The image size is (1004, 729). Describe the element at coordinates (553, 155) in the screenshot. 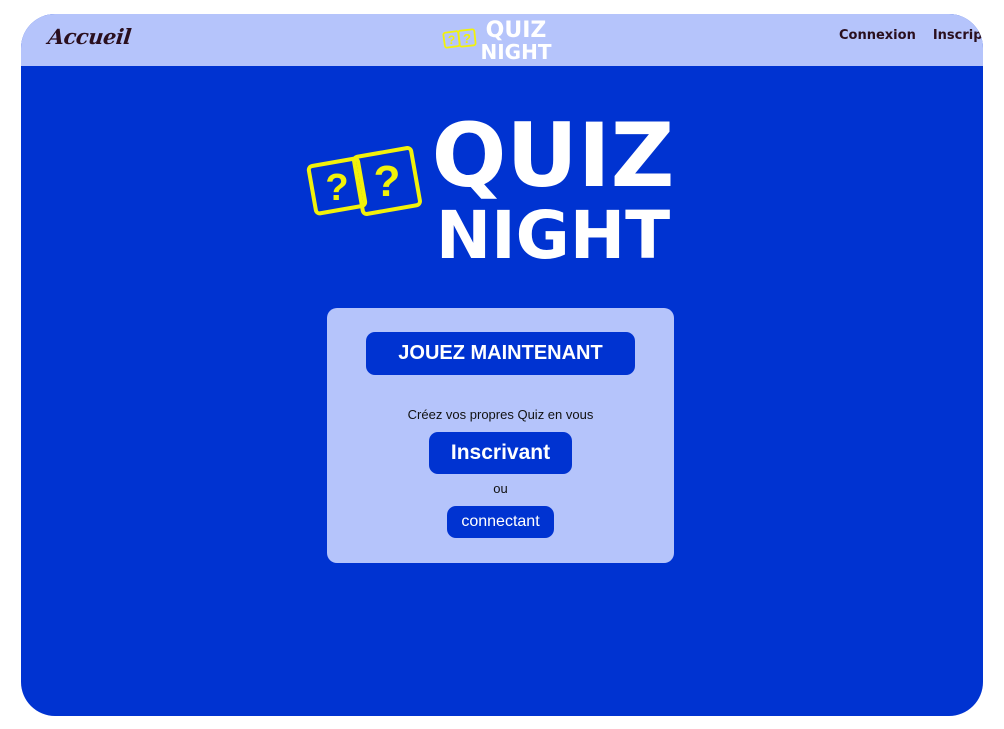

I see `hero-logo-line1: QUIZ` at that location.